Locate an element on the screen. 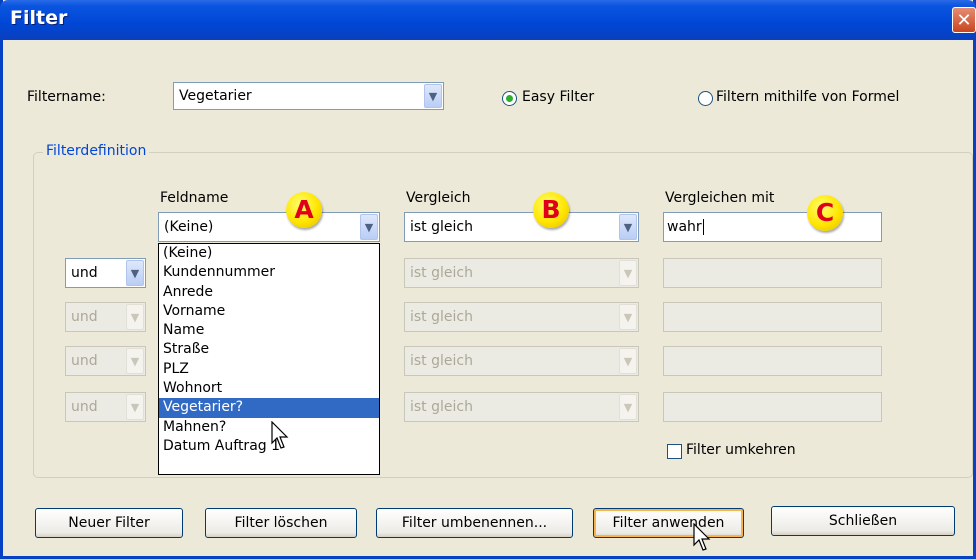 The height and width of the screenshot is (559, 976). column-header-compare: Vergleich is located at coordinates (438, 198).